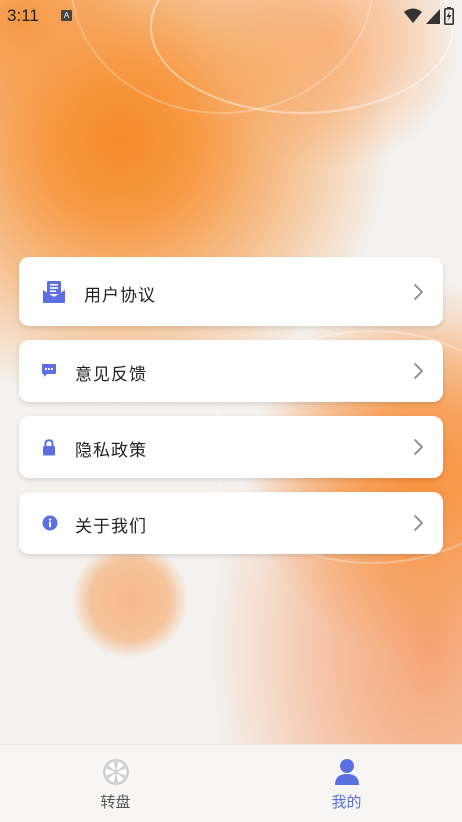 This screenshot has height=822, width=462. I want to click on nav-tab-label: 我的, so click(346, 802).